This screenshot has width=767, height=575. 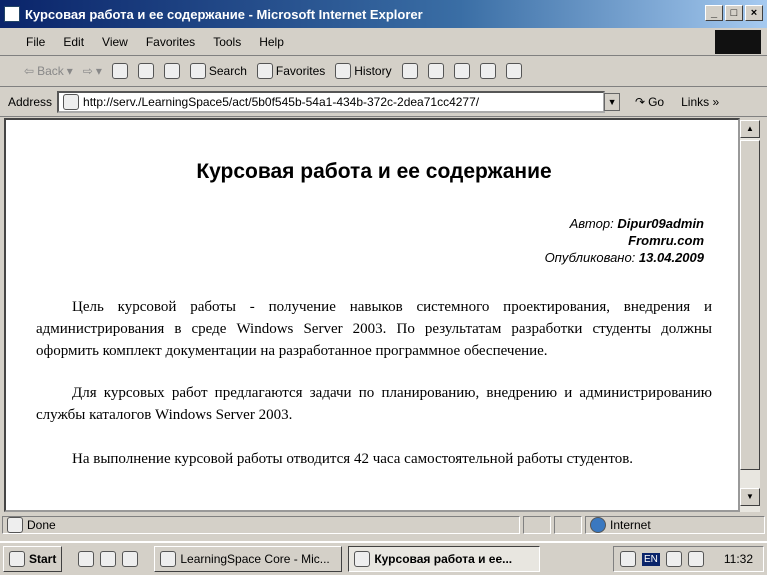 I want to click on minimize-button: _, so click(x=714, y=13).